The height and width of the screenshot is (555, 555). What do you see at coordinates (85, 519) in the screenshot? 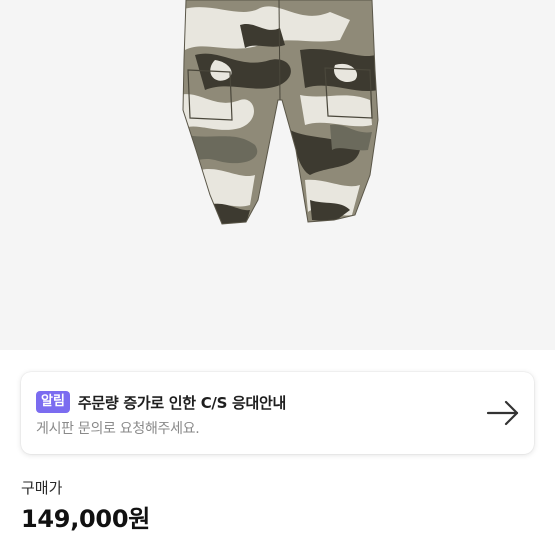
I see `price-value: 149,000원` at bounding box center [85, 519].